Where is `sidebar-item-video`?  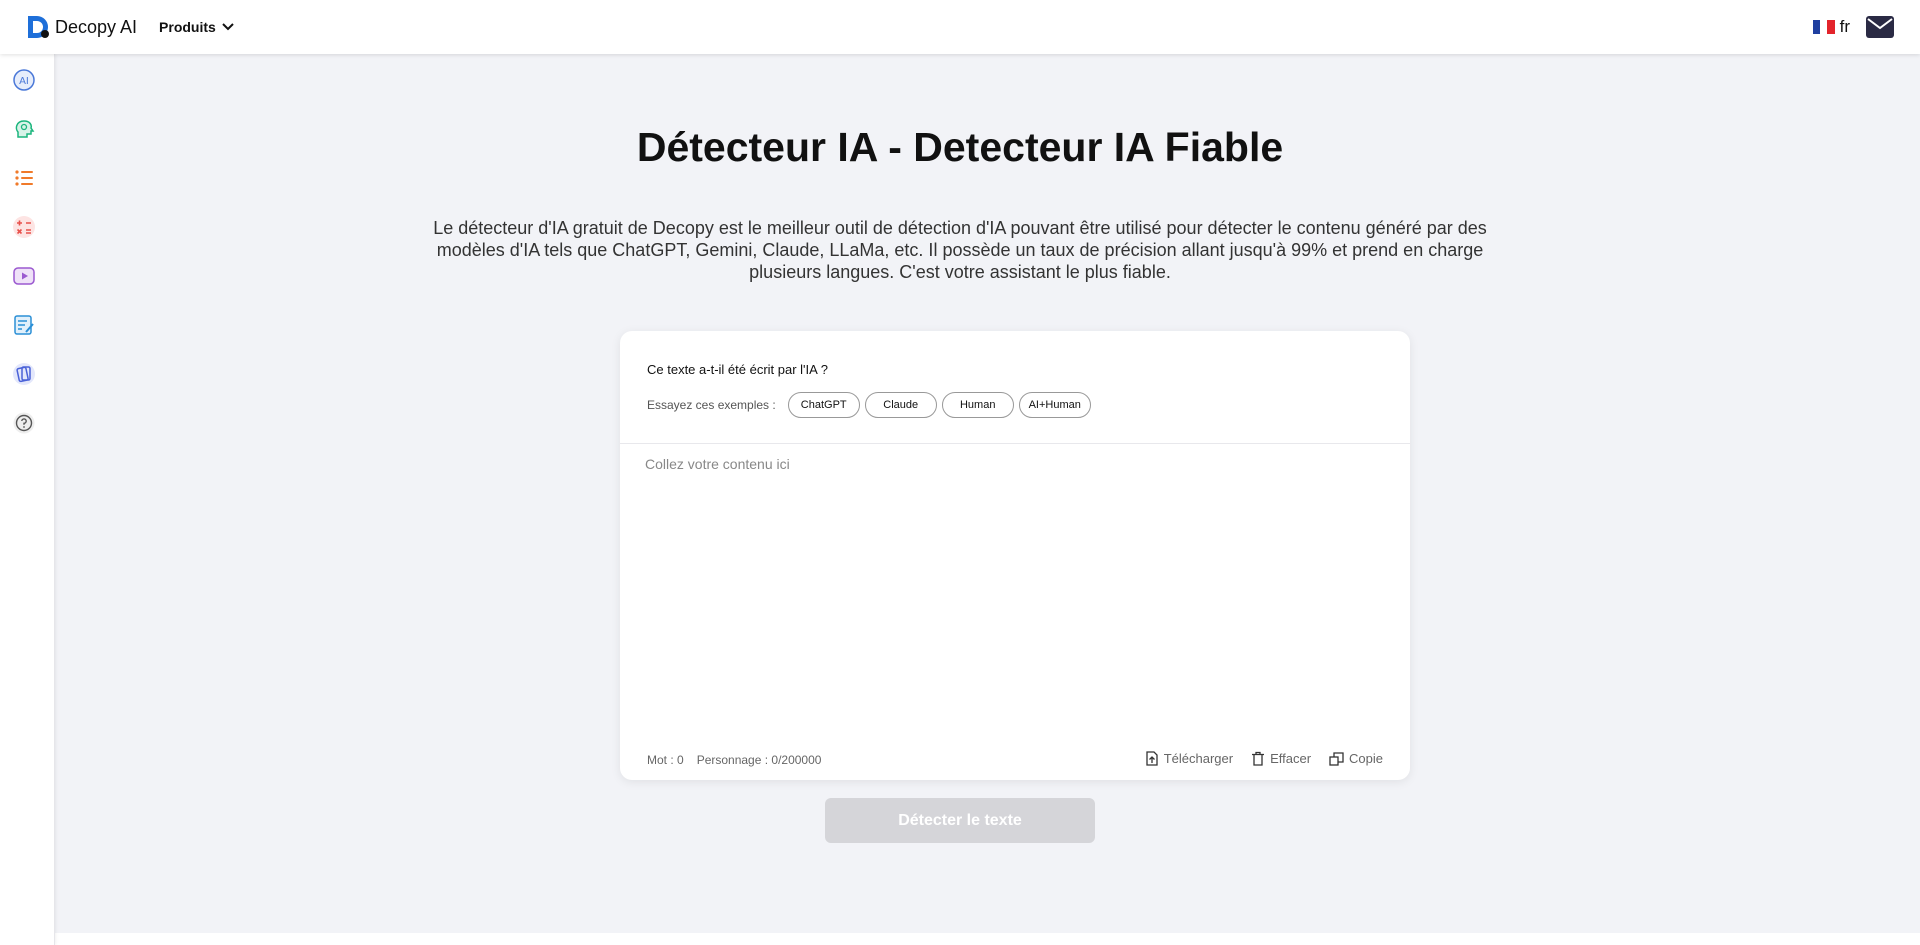 sidebar-item-video is located at coordinates (24, 276).